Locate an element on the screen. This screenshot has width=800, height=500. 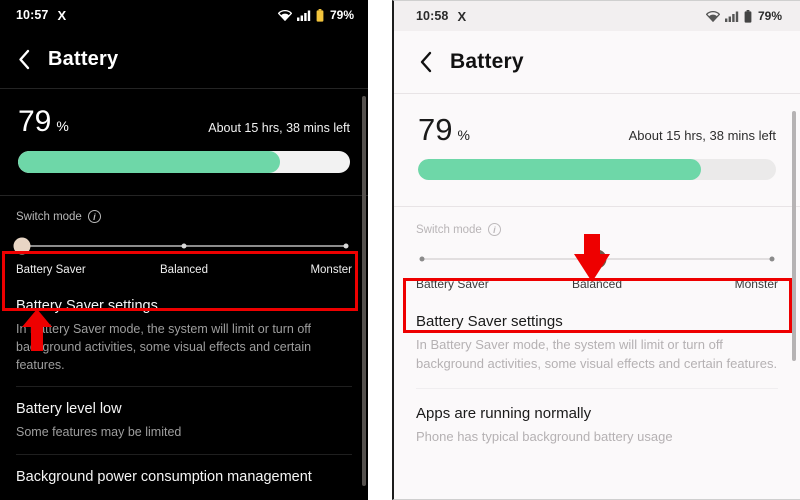
status-bar-left: 10:58 X is located at coordinates (441, 16).